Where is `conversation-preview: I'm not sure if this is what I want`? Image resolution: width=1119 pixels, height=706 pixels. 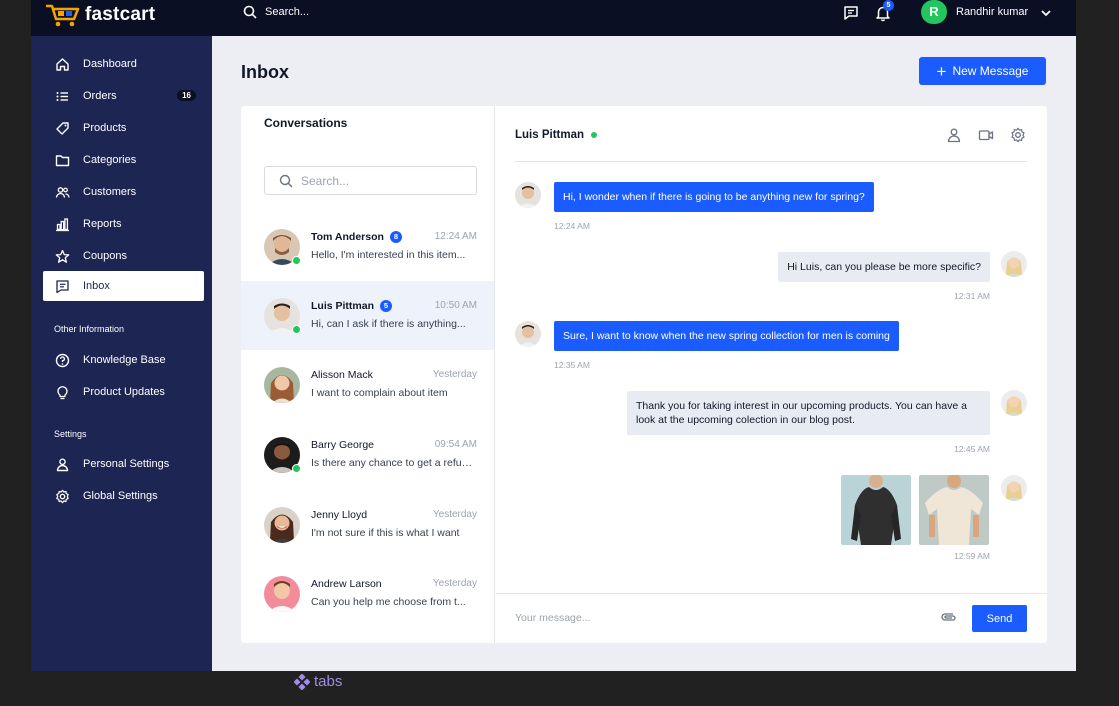
conversation-preview: I'm not sure if this is what I want is located at coordinates (385, 533).